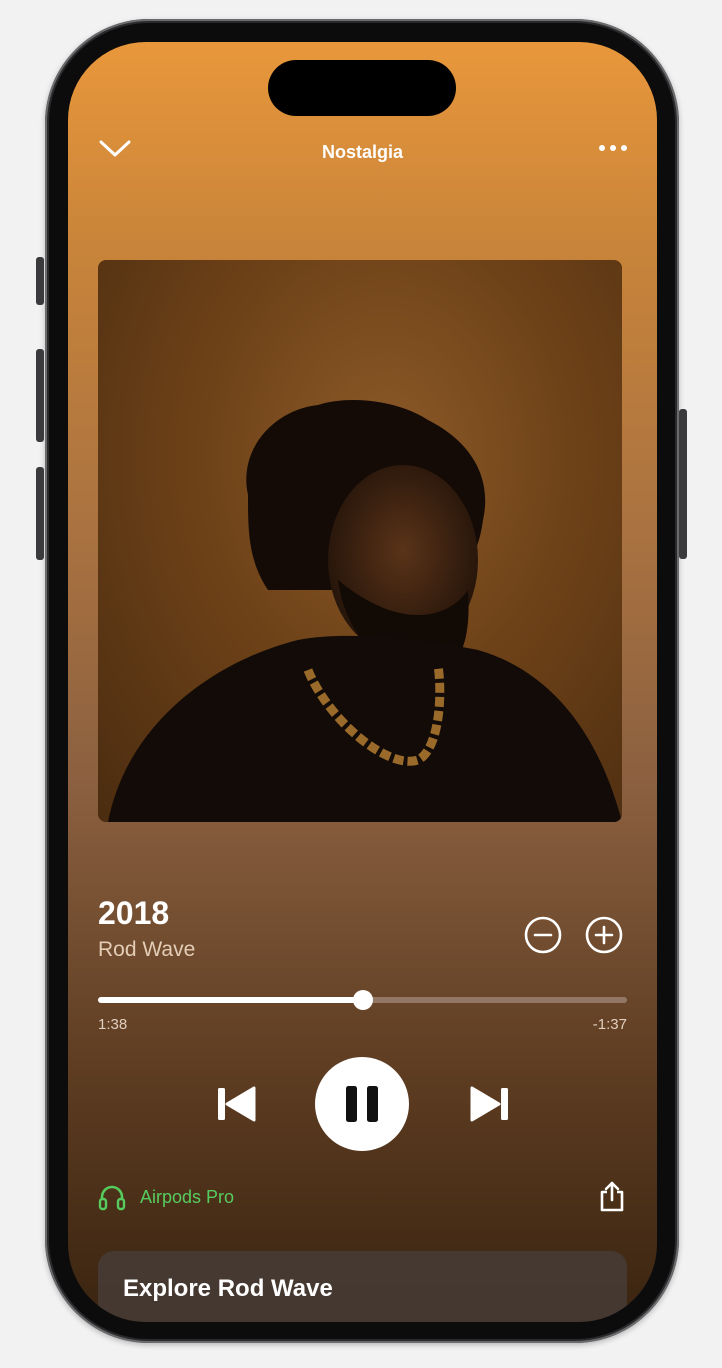 This screenshot has height=1368, width=722. Describe the element at coordinates (40, 395) in the screenshot. I see `volume-up-button` at that location.